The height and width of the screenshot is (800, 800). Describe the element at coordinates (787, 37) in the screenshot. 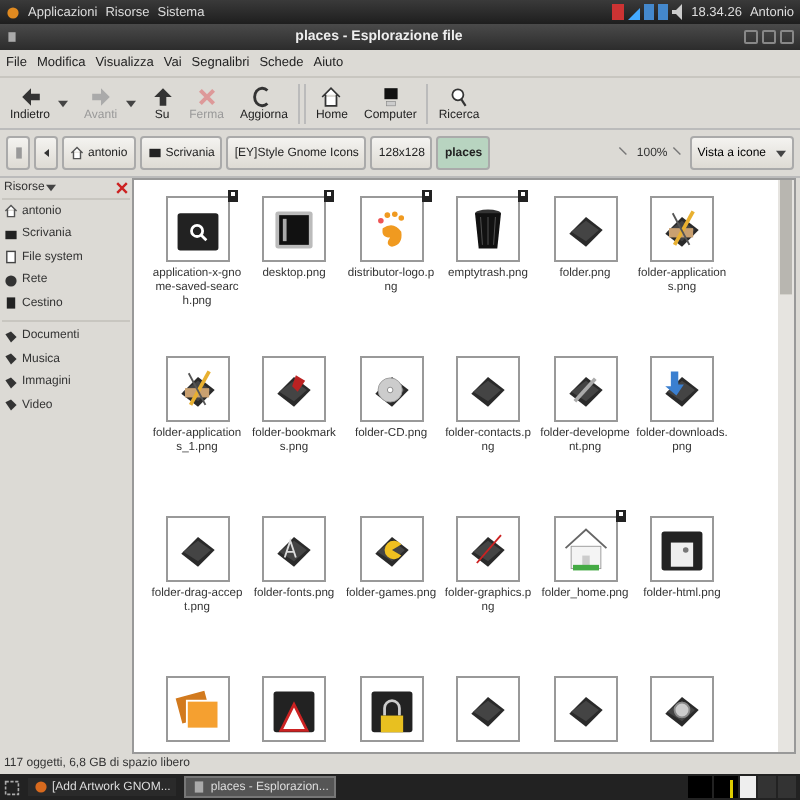

I see `close-button` at that location.